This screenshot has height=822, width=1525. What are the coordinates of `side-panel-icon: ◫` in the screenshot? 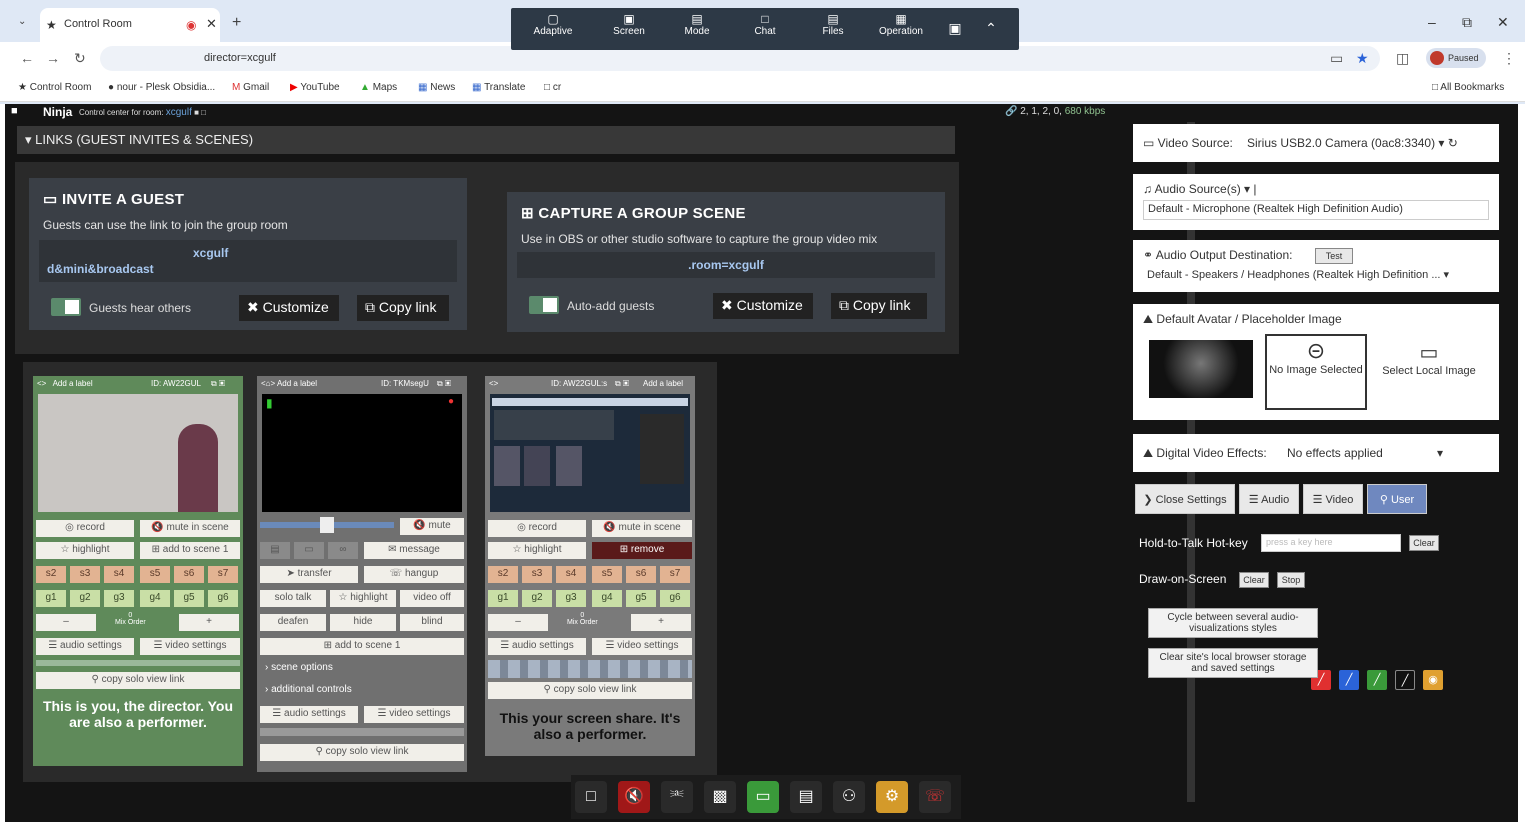 It's located at (1402, 58).